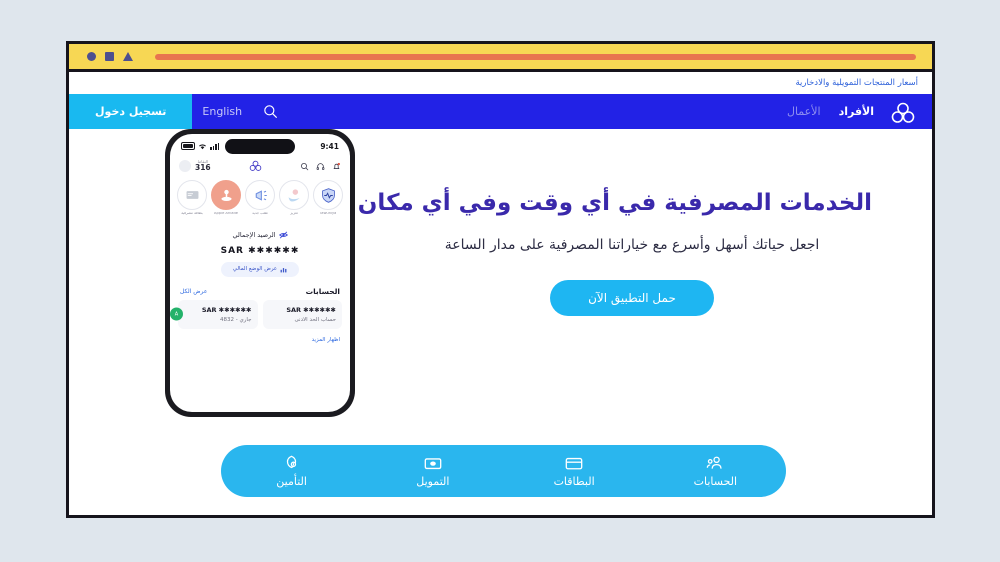  Describe the element at coordinates (192, 213) in the screenshot. I see `shortcut-label: بطاقة مصرفية` at that location.